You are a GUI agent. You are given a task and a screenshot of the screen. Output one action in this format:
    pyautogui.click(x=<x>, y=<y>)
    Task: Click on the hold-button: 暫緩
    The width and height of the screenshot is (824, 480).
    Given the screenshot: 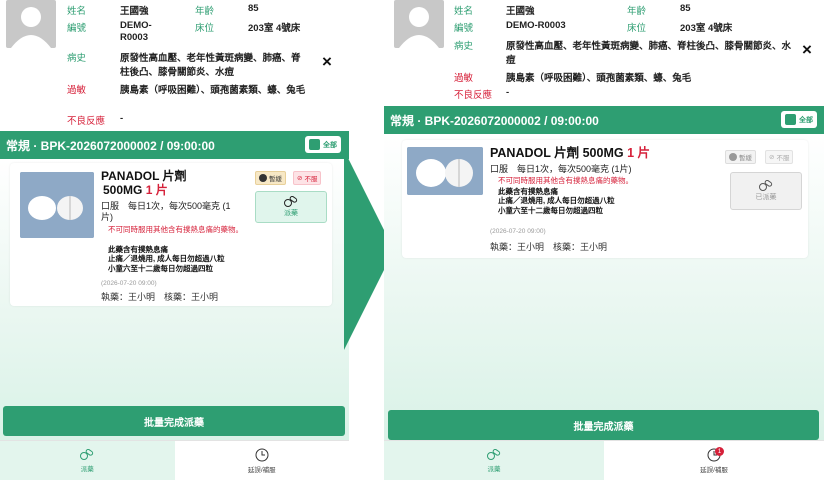 What is the action you would take?
    pyautogui.click(x=270, y=178)
    